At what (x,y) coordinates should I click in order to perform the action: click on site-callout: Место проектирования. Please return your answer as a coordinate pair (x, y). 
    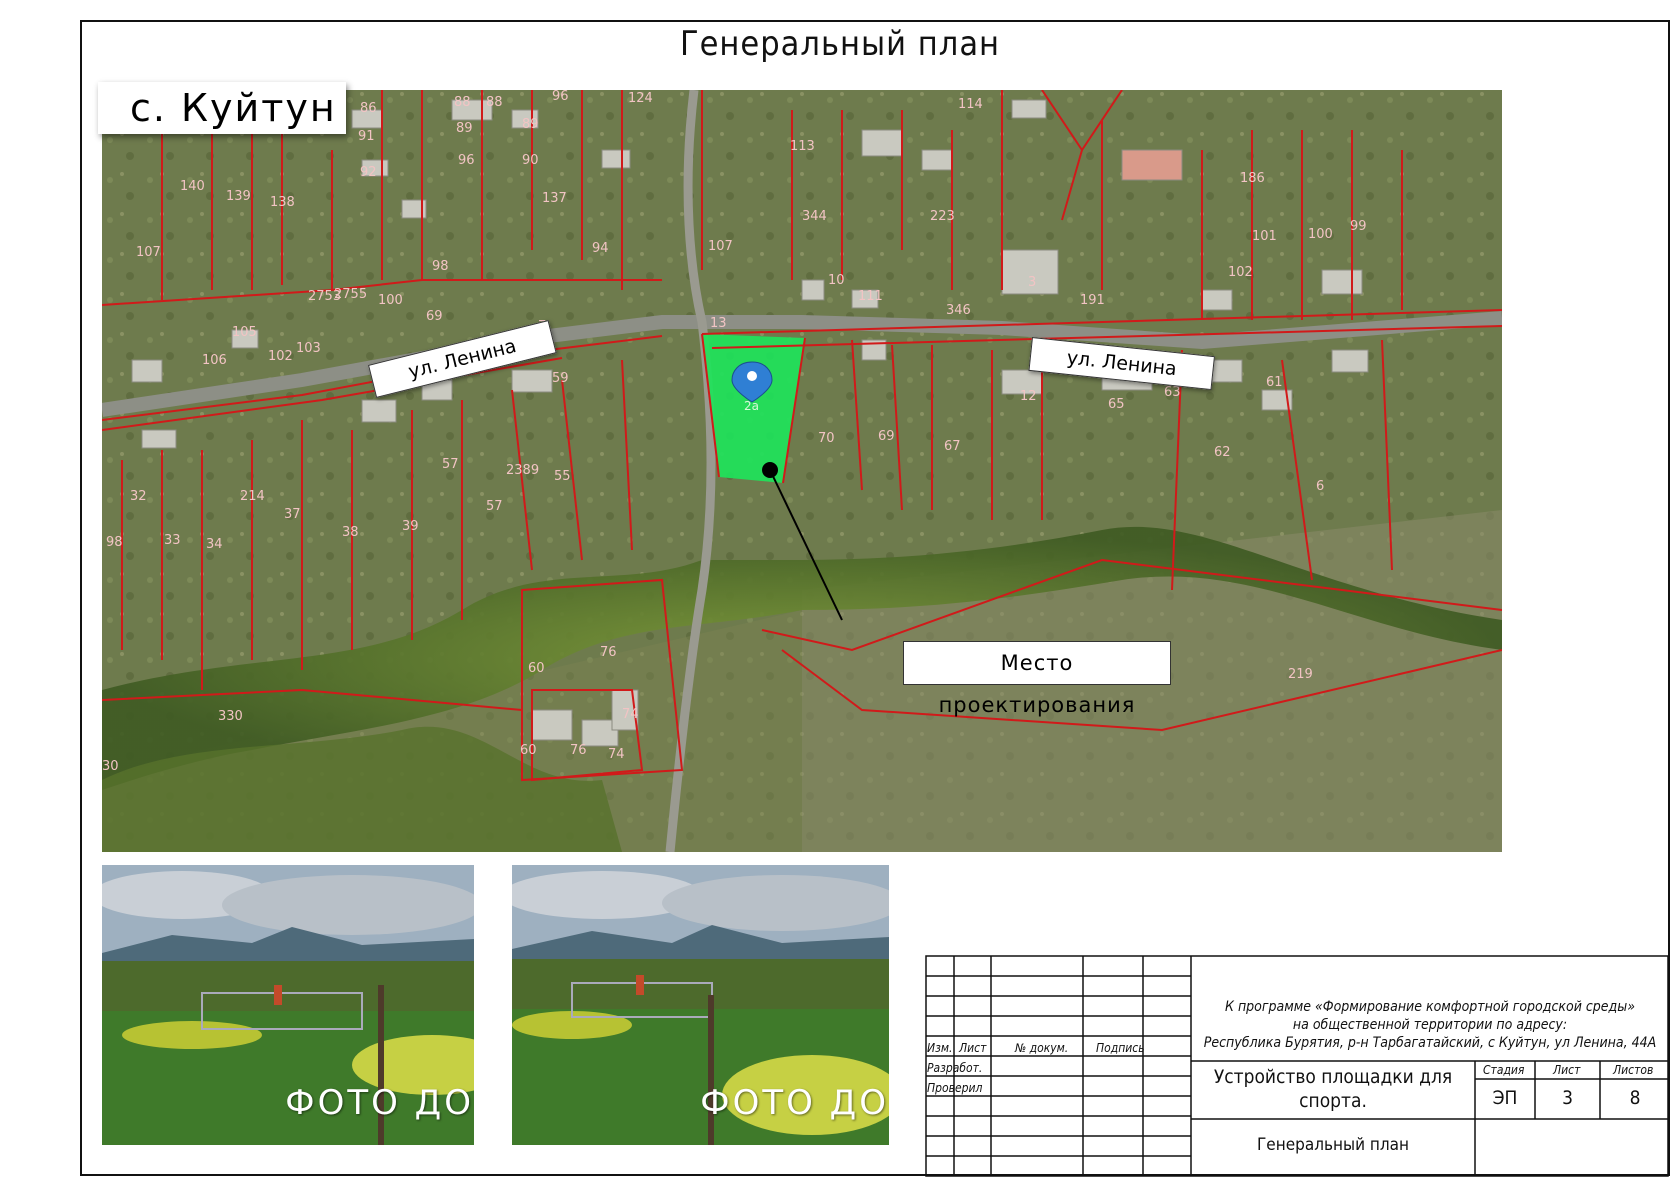
    Looking at the image, I should click on (1037, 679).